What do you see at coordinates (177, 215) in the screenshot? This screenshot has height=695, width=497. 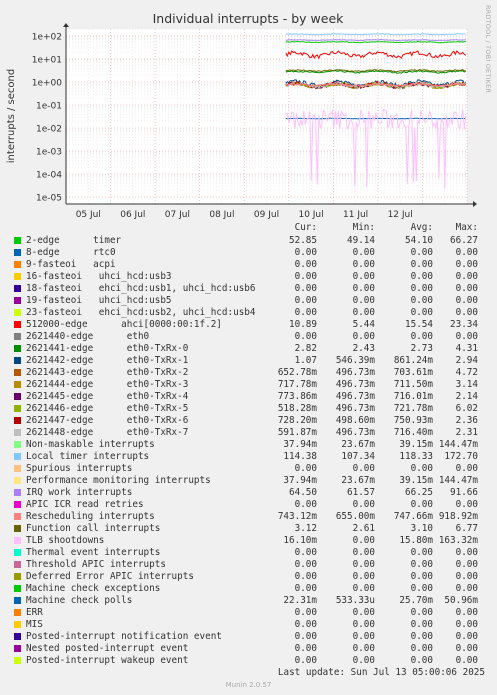 I see `x-tick-label: 07 Jul` at bounding box center [177, 215].